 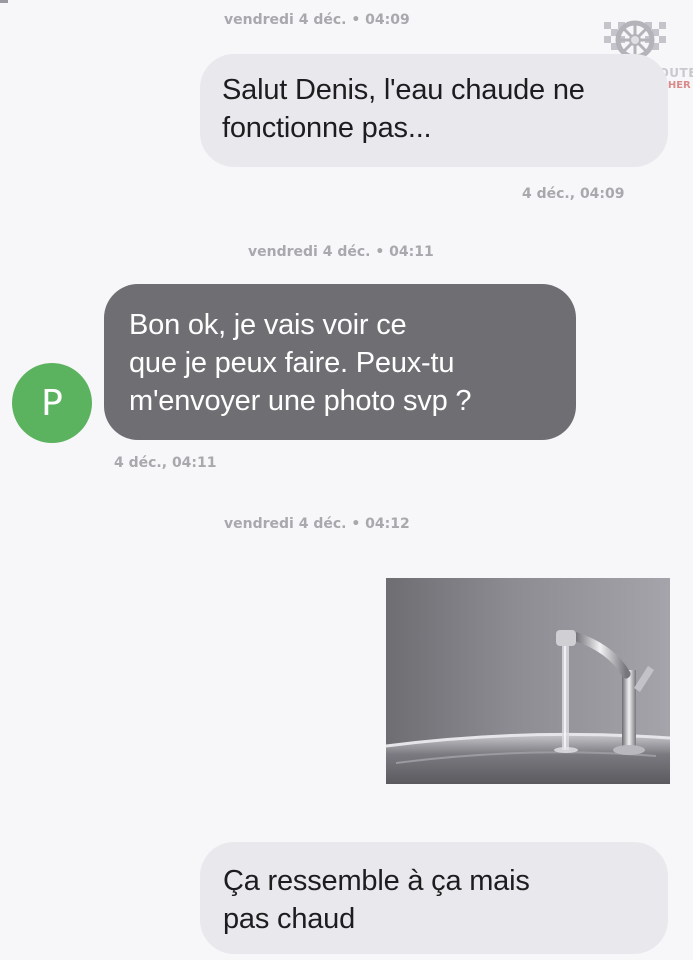 What do you see at coordinates (376, 881) in the screenshot?
I see `message-line: Ça ressemble à ça mais` at bounding box center [376, 881].